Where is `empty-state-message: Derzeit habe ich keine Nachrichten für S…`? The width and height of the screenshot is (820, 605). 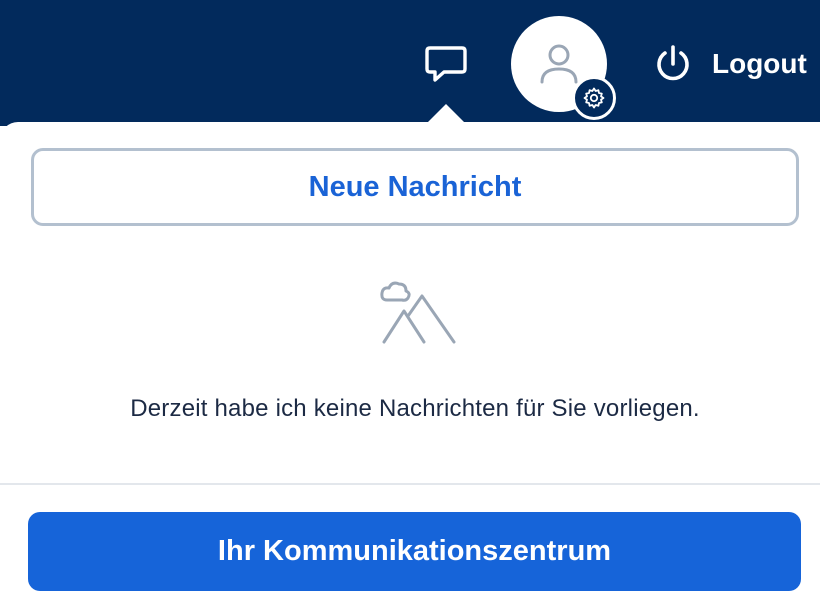 empty-state-message: Derzeit habe ich keine Nachrichten für S… is located at coordinates (415, 408).